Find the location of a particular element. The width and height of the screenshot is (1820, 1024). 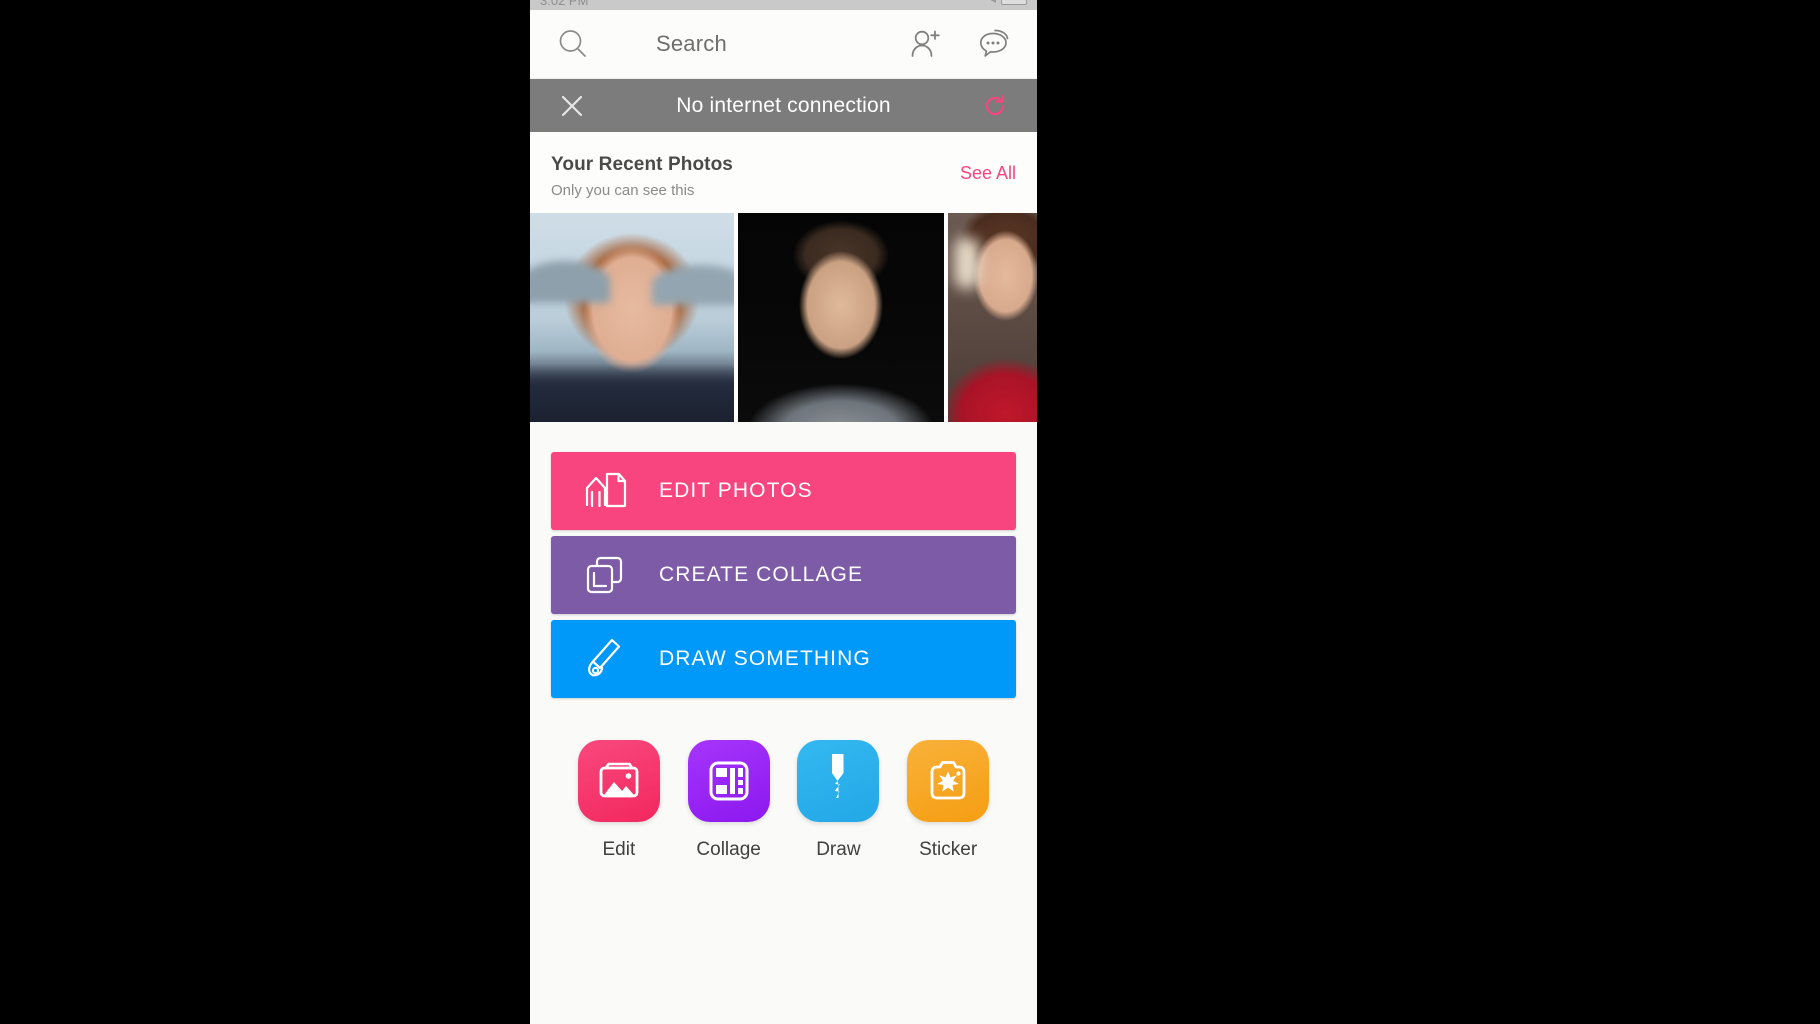

tile-sticker: Sticker is located at coordinates (948, 800).